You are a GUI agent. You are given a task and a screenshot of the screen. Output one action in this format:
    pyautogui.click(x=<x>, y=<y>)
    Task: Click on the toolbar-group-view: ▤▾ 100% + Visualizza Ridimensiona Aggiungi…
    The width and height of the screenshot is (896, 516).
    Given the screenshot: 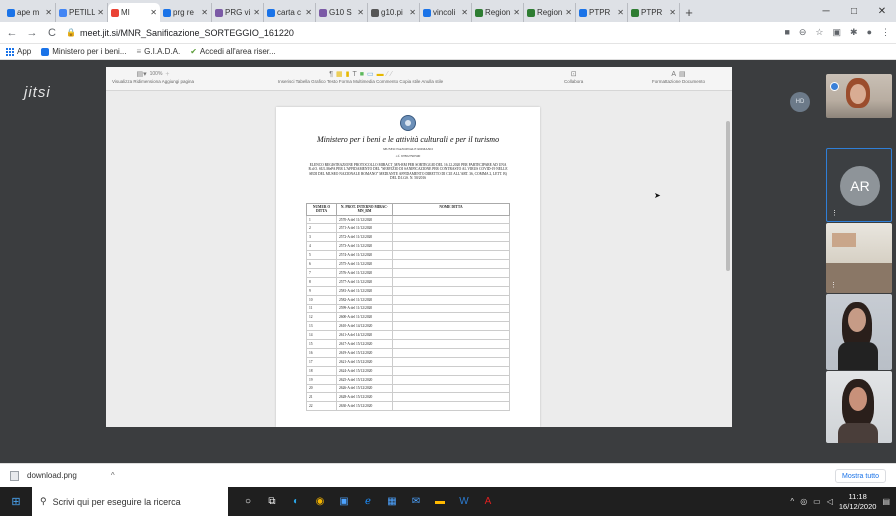 What is the action you would take?
    pyautogui.click(x=153, y=77)
    